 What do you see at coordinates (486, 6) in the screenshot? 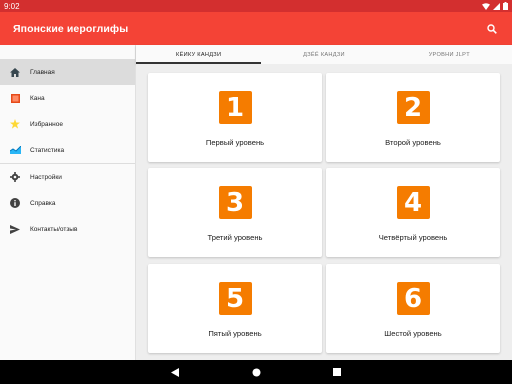
I see `wifi-icon` at bounding box center [486, 6].